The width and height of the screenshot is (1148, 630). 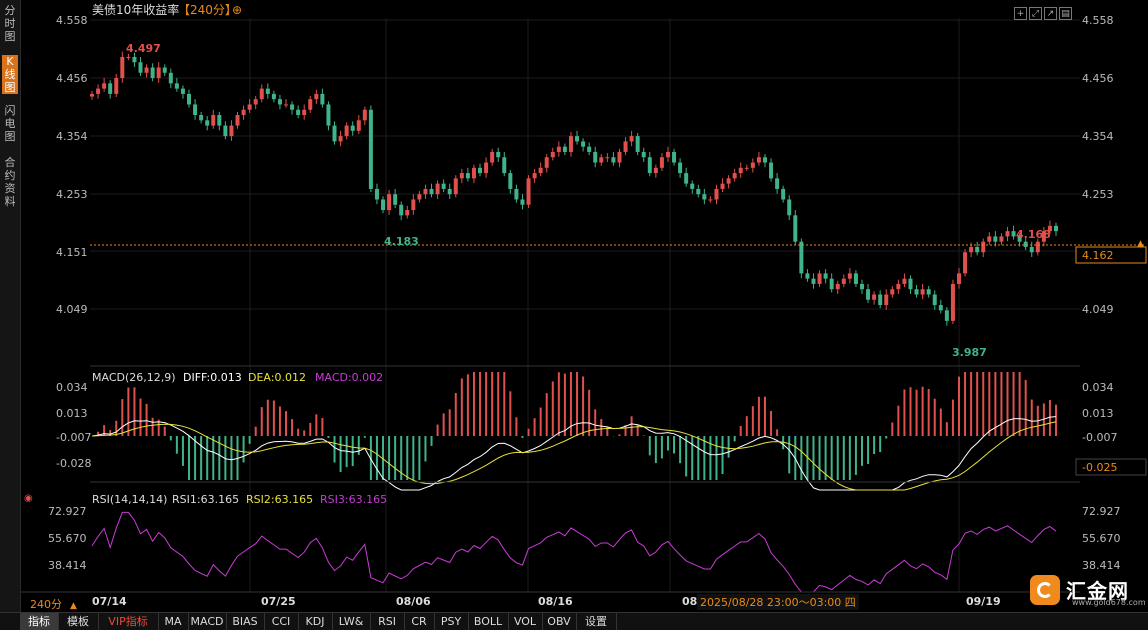 What do you see at coordinates (1065, 13) in the screenshot?
I see `settings-icon: ▤` at bounding box center [1065, 13].